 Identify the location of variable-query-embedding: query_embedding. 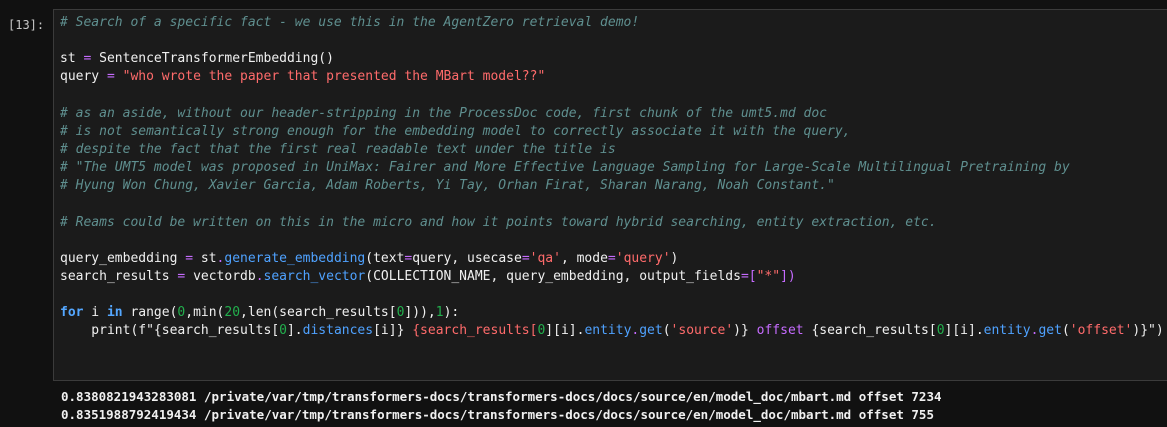
(119, 258).